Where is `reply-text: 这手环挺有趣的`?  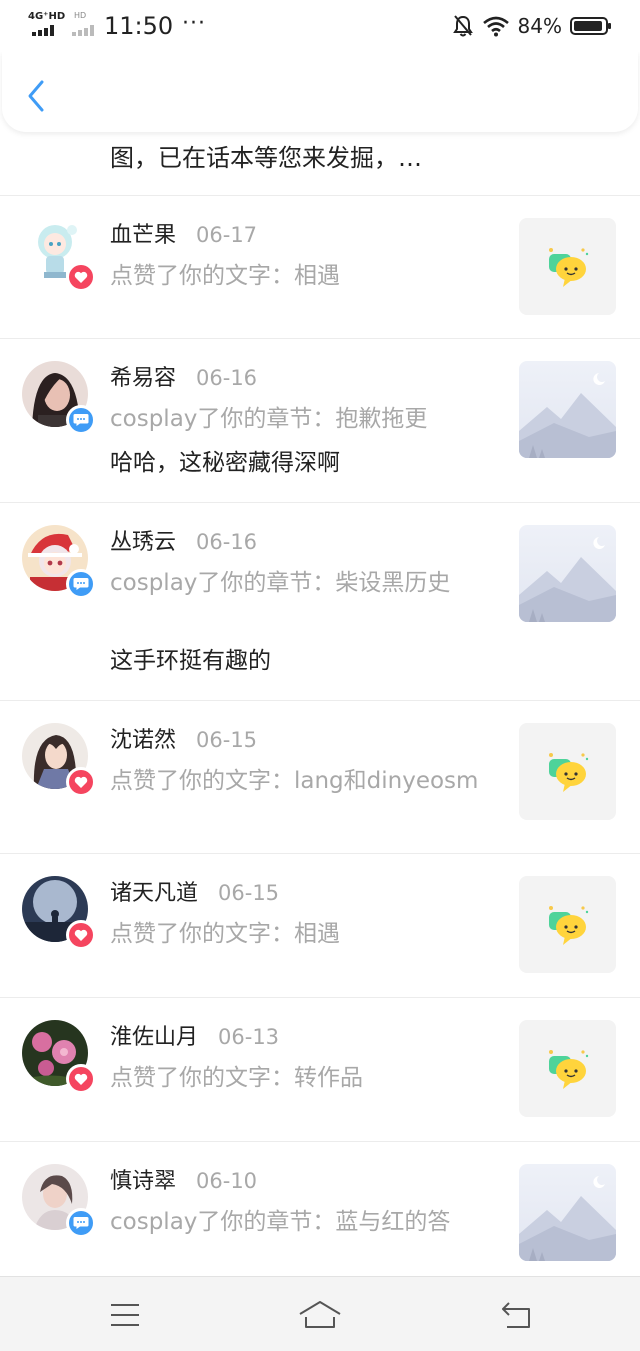 reply-text: 这手环挺有趣的 is located at coordinates (190, 661).